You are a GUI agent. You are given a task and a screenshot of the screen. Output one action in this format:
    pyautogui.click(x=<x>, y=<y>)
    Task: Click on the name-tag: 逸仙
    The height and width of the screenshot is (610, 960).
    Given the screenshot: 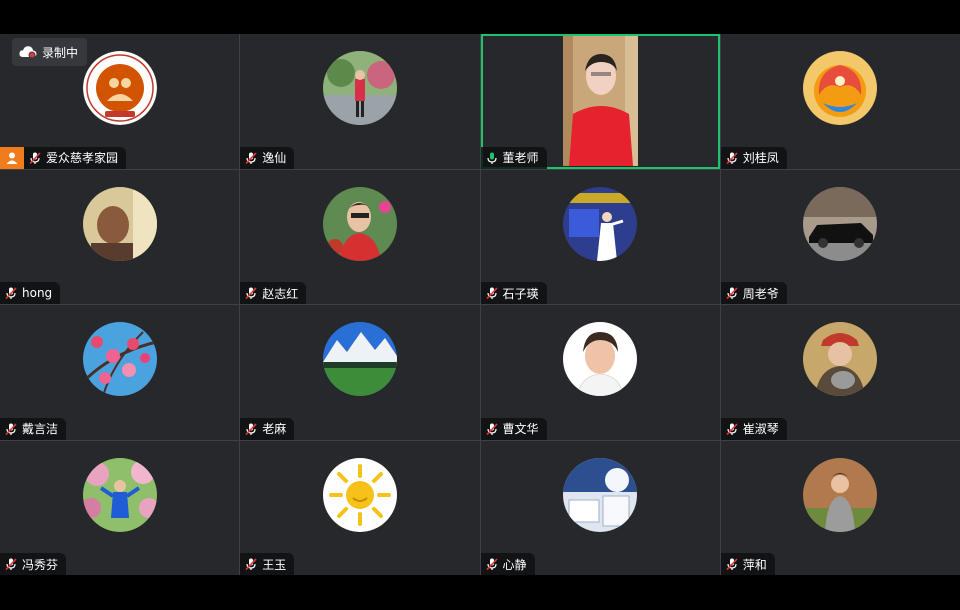 What is the action you would take?
    pyautogui.click(x=267, y=157)
    